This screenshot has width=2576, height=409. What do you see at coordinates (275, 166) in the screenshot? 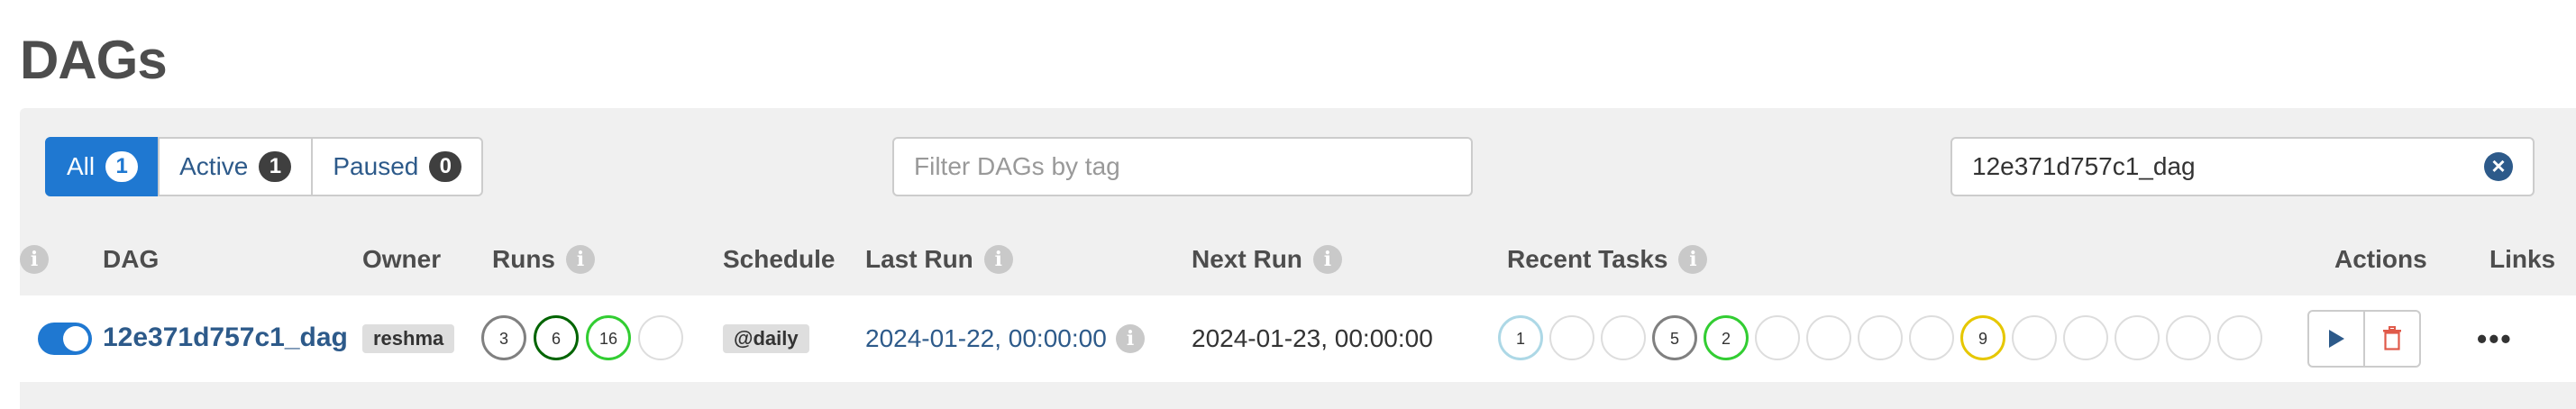
I see `tab-active-count: 1` at bounding box center [275, 166].